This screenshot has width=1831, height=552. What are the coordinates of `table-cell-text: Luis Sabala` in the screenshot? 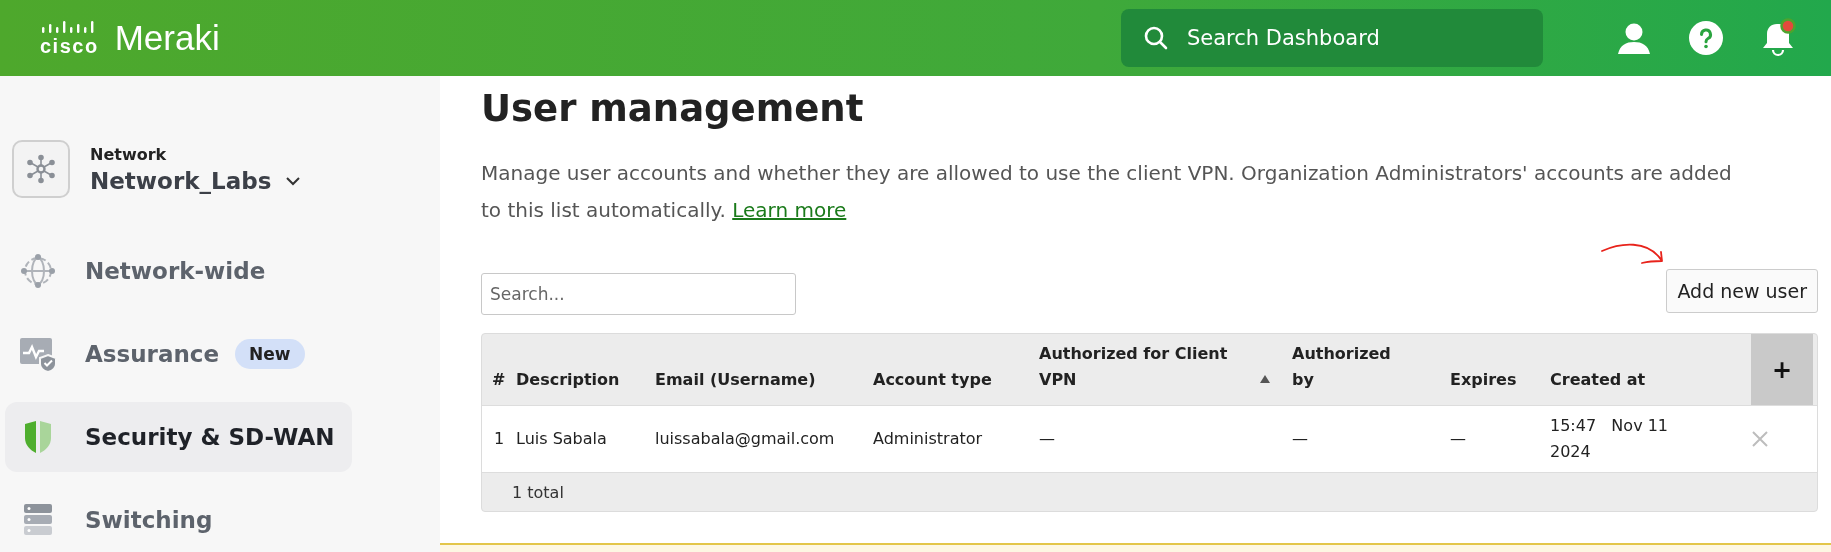 It's located at (562, 439).